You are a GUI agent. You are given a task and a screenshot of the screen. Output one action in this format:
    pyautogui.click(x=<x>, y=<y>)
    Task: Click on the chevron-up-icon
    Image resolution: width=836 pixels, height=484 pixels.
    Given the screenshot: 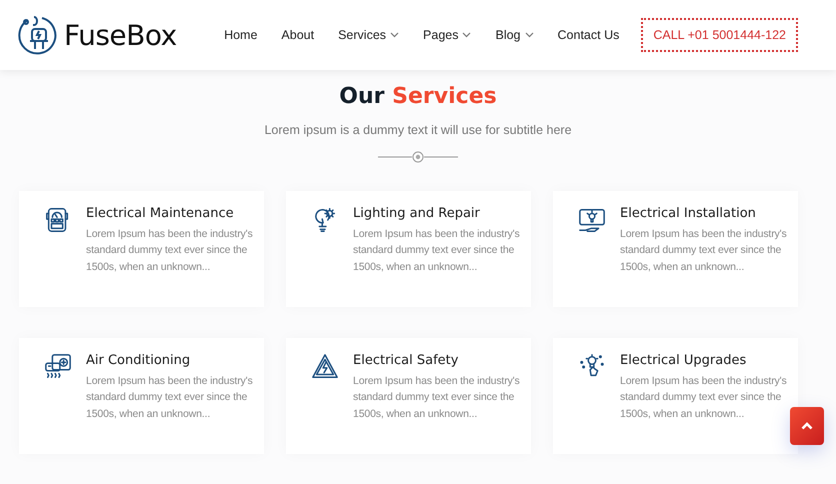 What is the action you would take?
    pyautogui.click(x=807, y=426)
    